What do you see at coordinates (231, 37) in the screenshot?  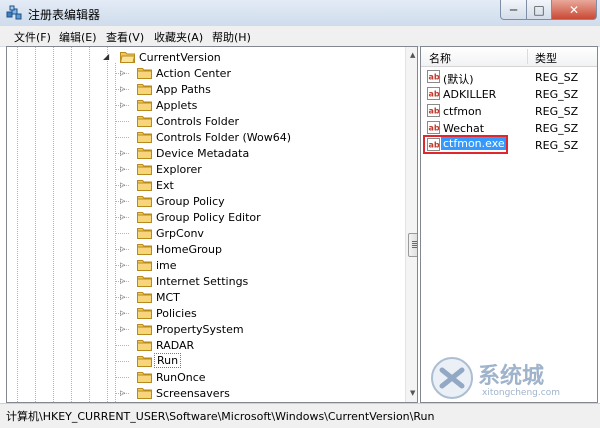 I see `menu-help: 帮助(H)` at bounding box center [231, 37].